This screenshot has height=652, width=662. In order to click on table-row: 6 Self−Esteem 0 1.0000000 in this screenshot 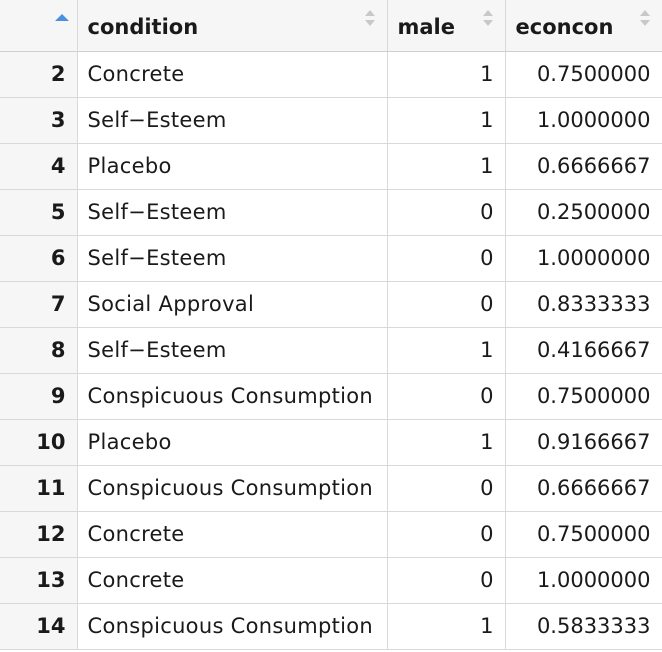, I will do `click(331, 258)`.